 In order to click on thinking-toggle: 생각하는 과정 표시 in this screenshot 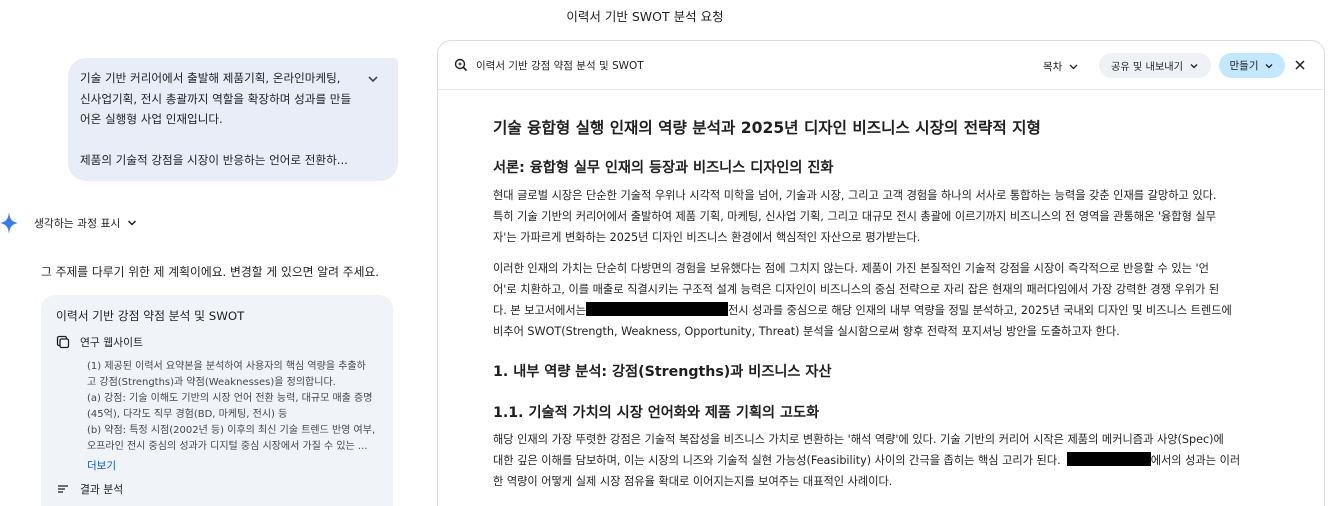, I will do `click(69, 223)`.